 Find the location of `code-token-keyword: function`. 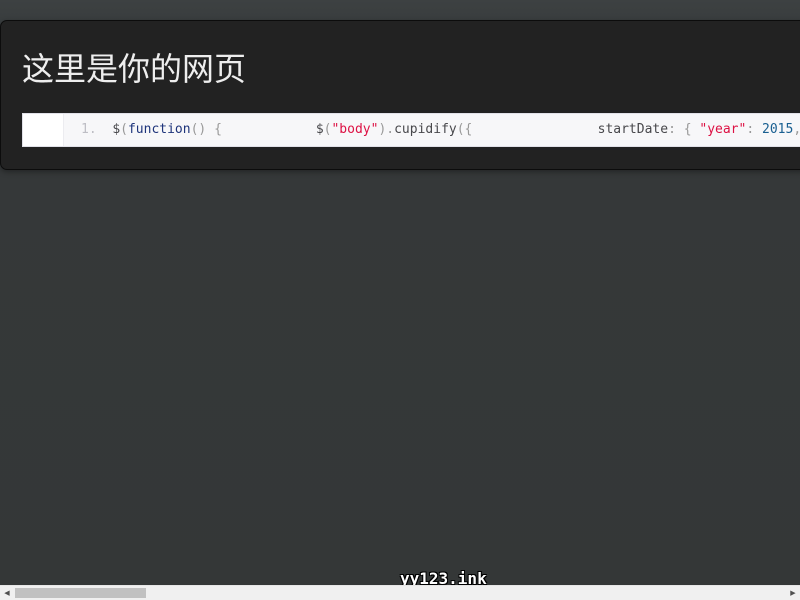

code-token-keyword: function is located at coordinates (159, 129).